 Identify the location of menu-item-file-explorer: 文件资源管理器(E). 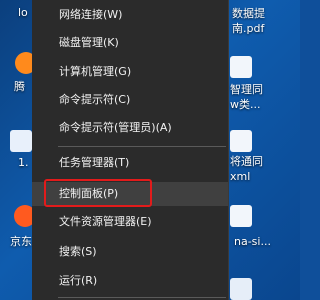
(130, 222).